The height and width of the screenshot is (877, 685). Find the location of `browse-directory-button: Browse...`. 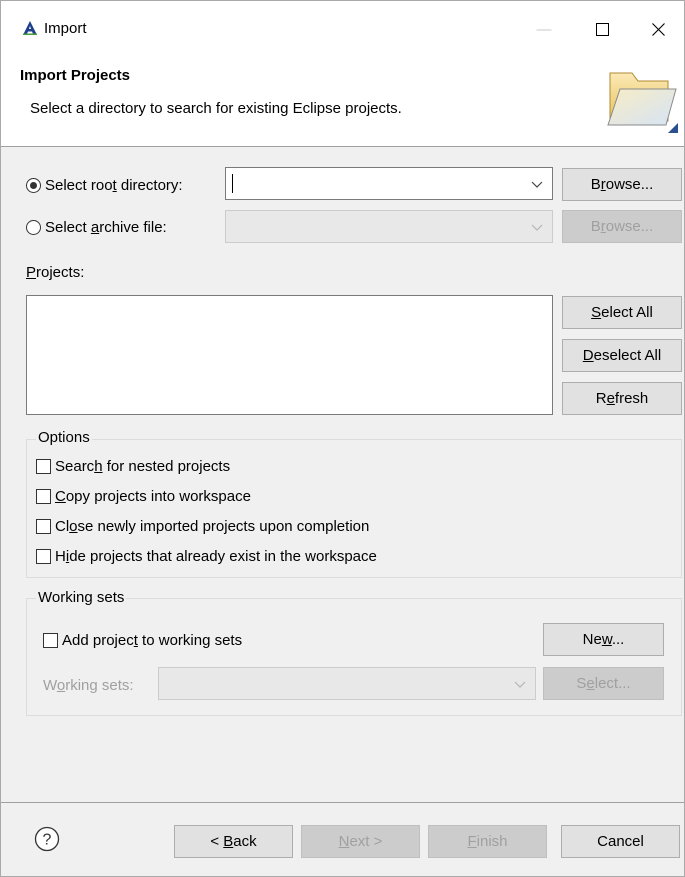

browse-directory-button: Browse... is located at coordinates (622, 184).